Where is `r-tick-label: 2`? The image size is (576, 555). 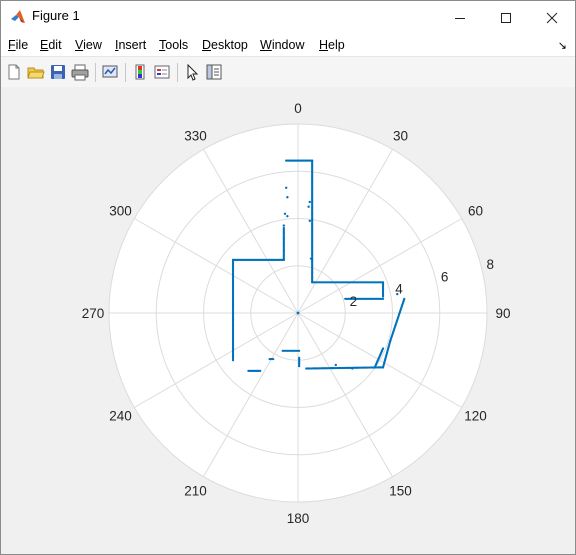 r-tick-label: 2 is located at coordinates (354, 301).